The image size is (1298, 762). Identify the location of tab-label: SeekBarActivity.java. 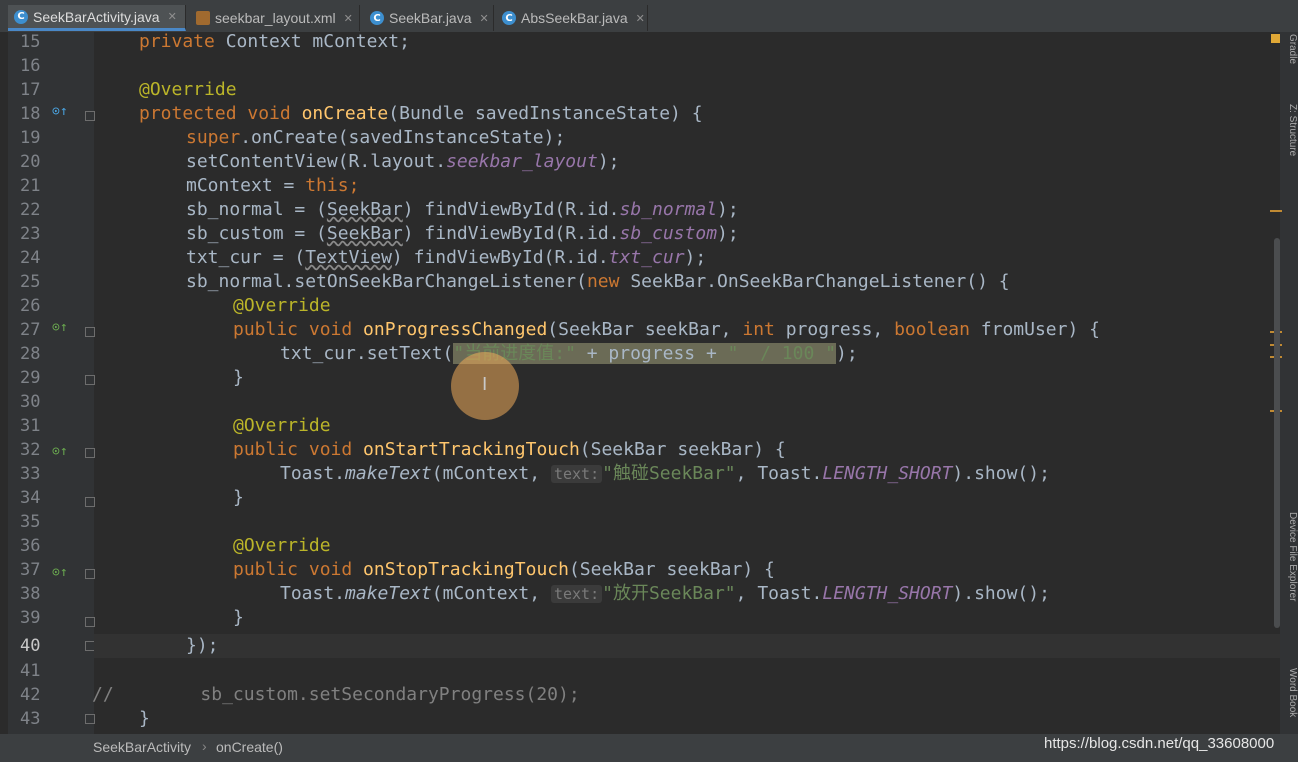
(96, 16).